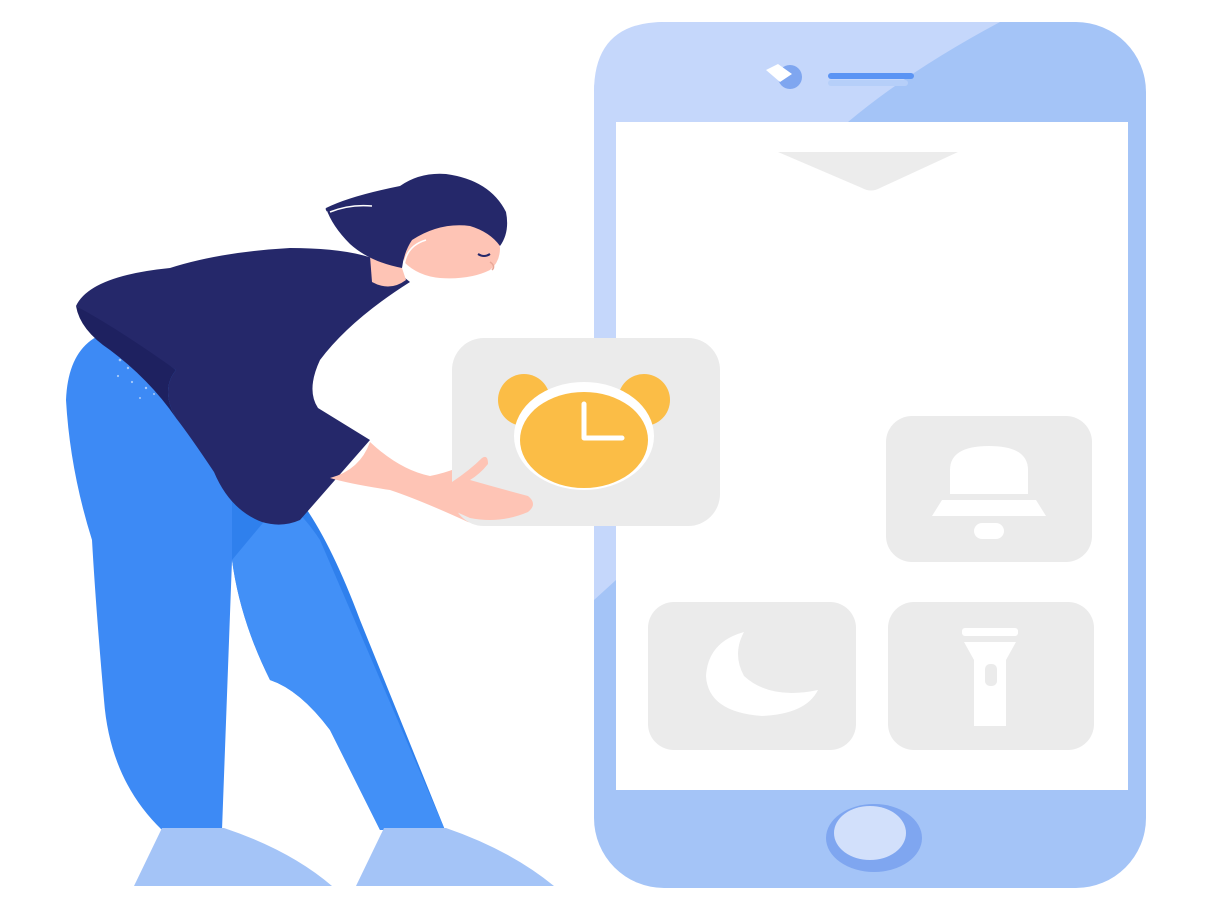  Describe the element at coordinates (989, 489) in the screenshot. I see `bell-tile` at that location.